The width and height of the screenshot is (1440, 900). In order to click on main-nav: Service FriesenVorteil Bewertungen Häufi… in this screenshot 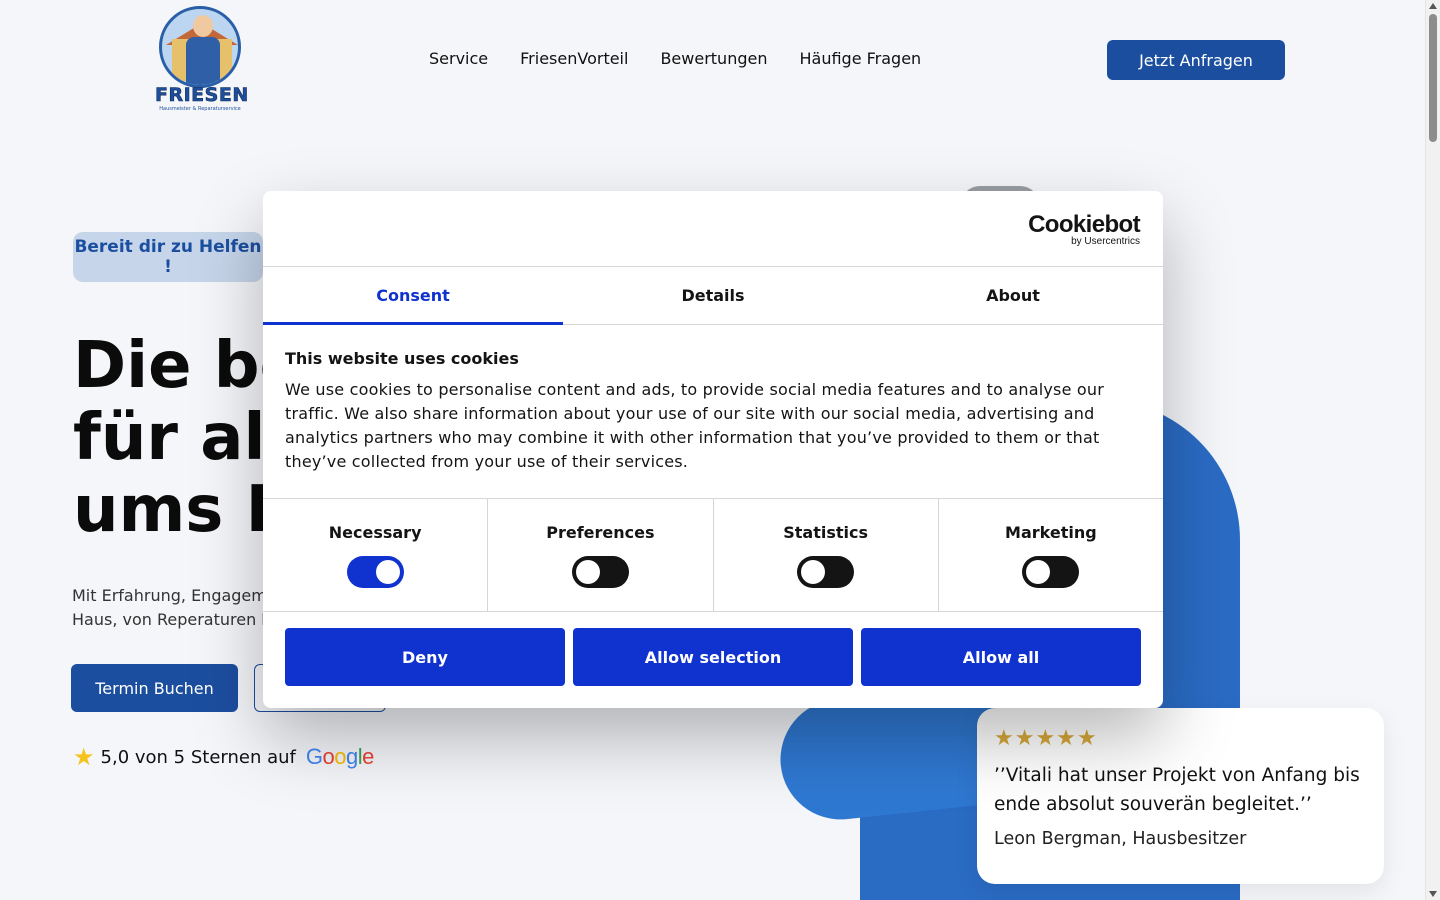, I will do `click(675, 58)`.